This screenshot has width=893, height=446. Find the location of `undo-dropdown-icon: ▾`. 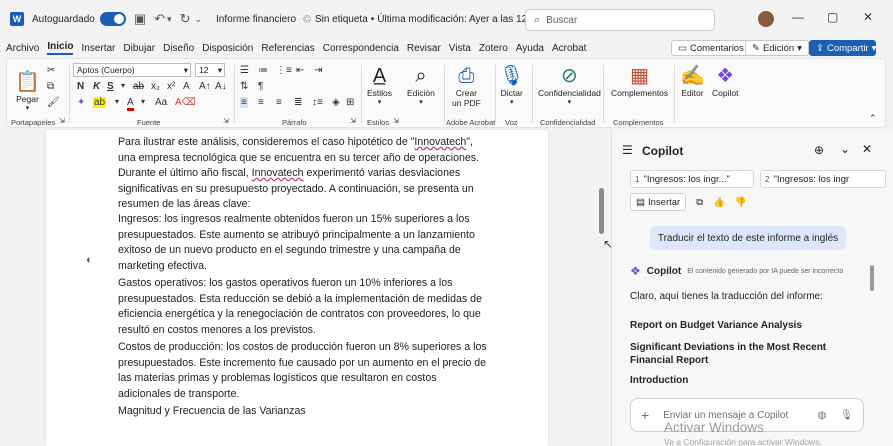

undo-dropdown-icon: ▾ is located at coordinates (169, 19).